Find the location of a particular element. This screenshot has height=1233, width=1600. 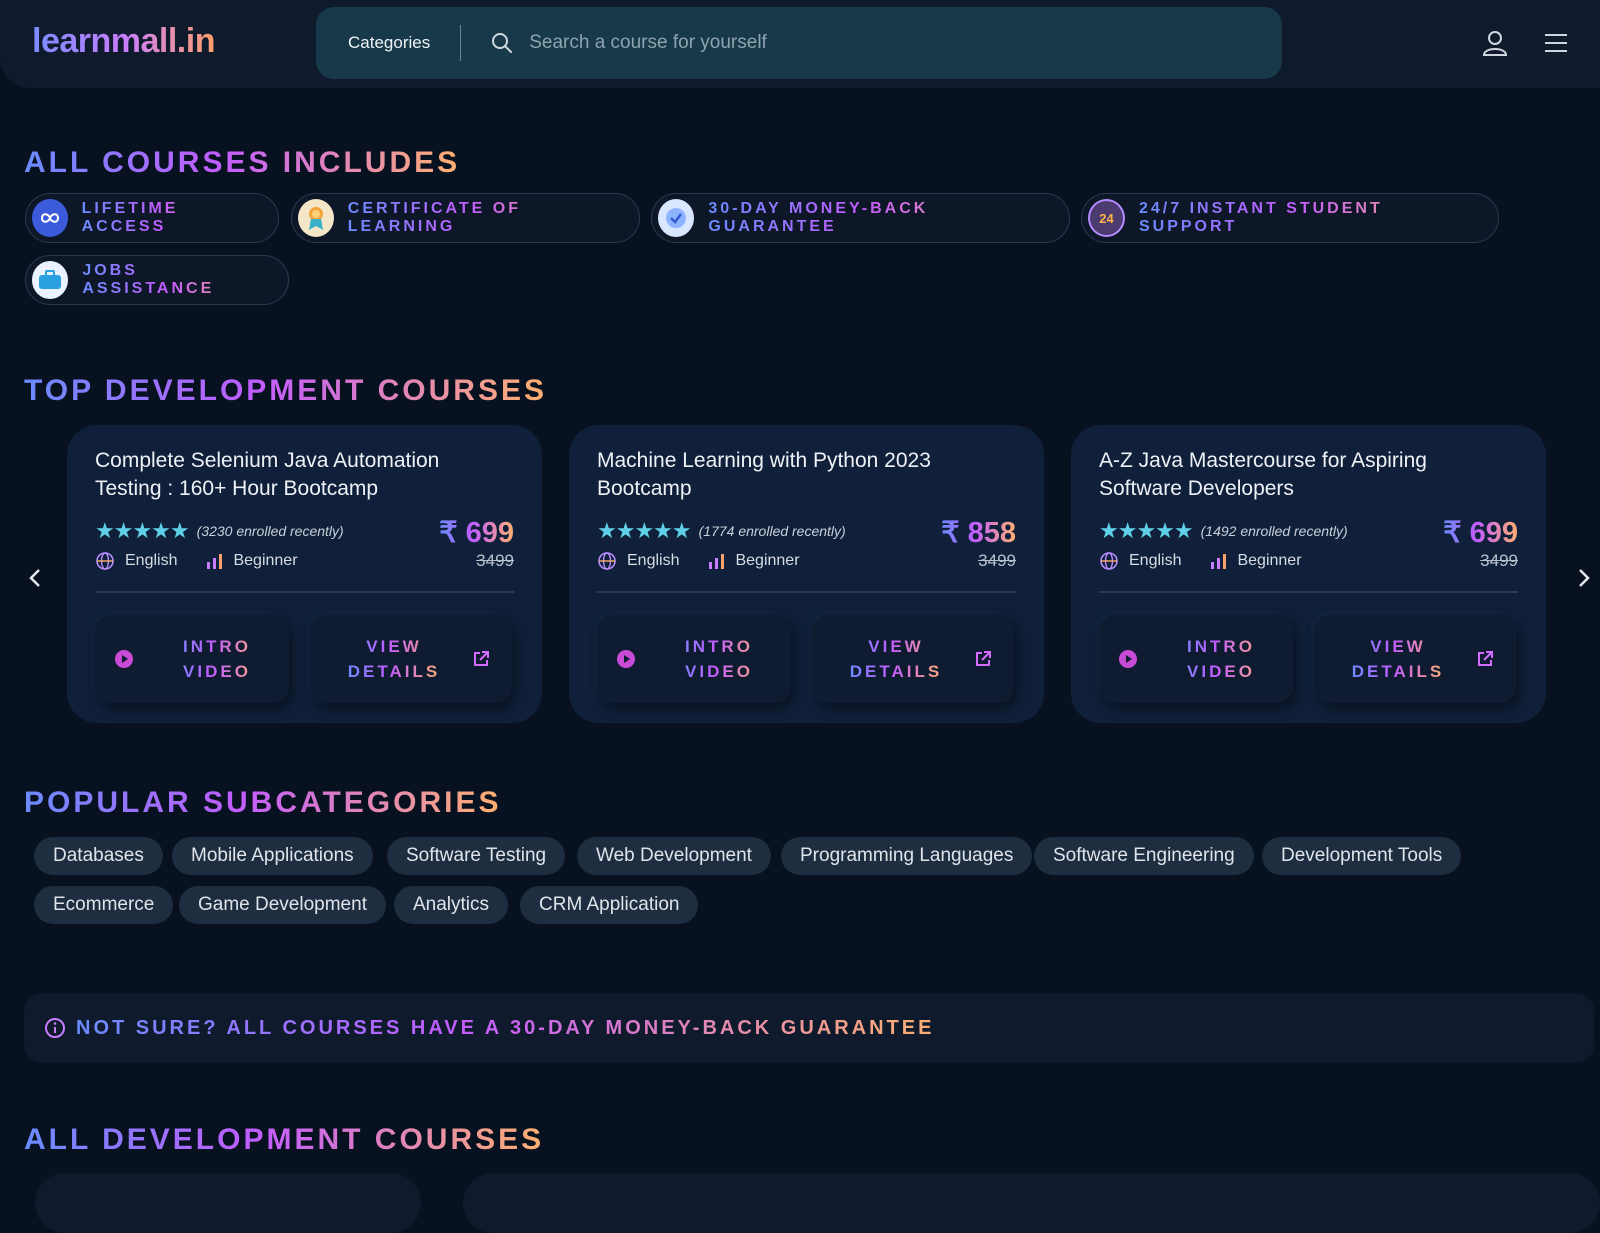

enrolled-count: (1774 enrolled recently) is located at coordinates (772, 531).